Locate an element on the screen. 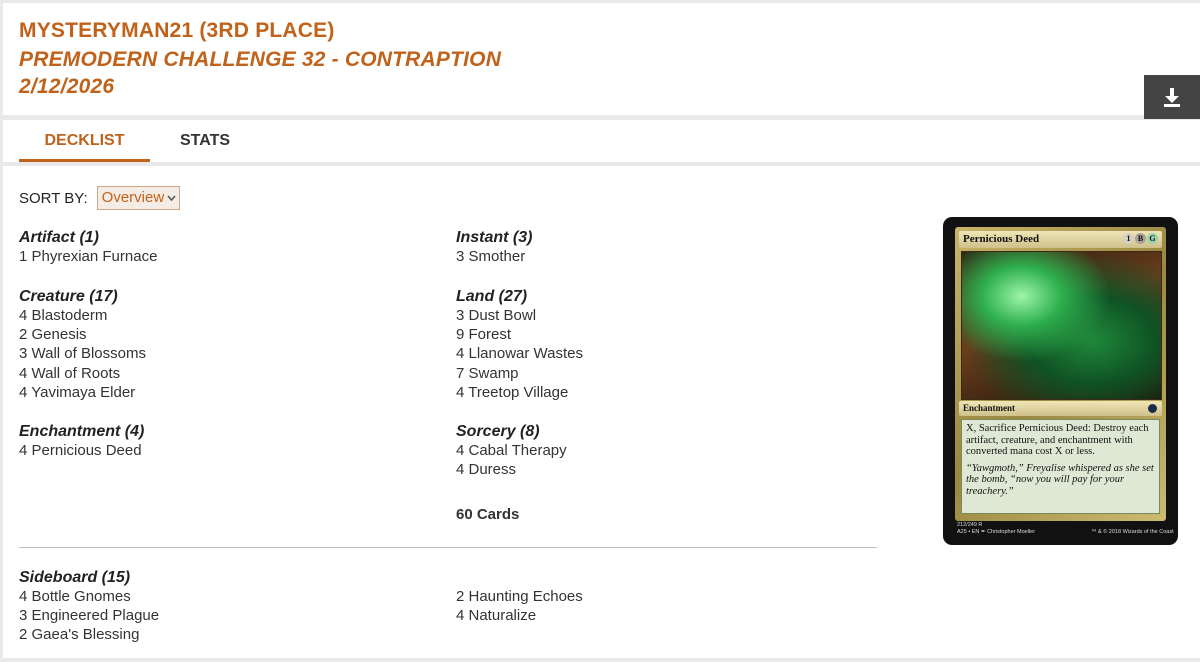 This screenshot has width=1200, height=662. group-enchantment: Enchantment (4) 4 Pernicious Deed is located at coordinates (81, 441).